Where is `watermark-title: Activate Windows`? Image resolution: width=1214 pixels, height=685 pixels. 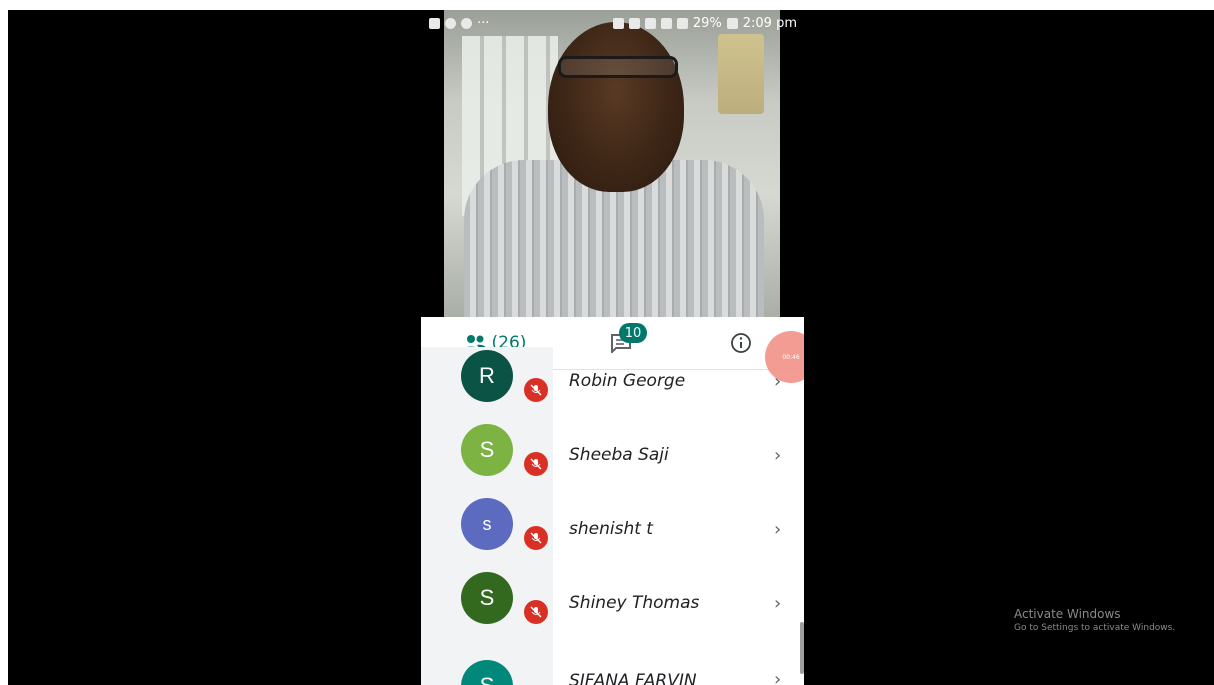
watermark-title: Activate Windows is located at coordinates (1067, 614).